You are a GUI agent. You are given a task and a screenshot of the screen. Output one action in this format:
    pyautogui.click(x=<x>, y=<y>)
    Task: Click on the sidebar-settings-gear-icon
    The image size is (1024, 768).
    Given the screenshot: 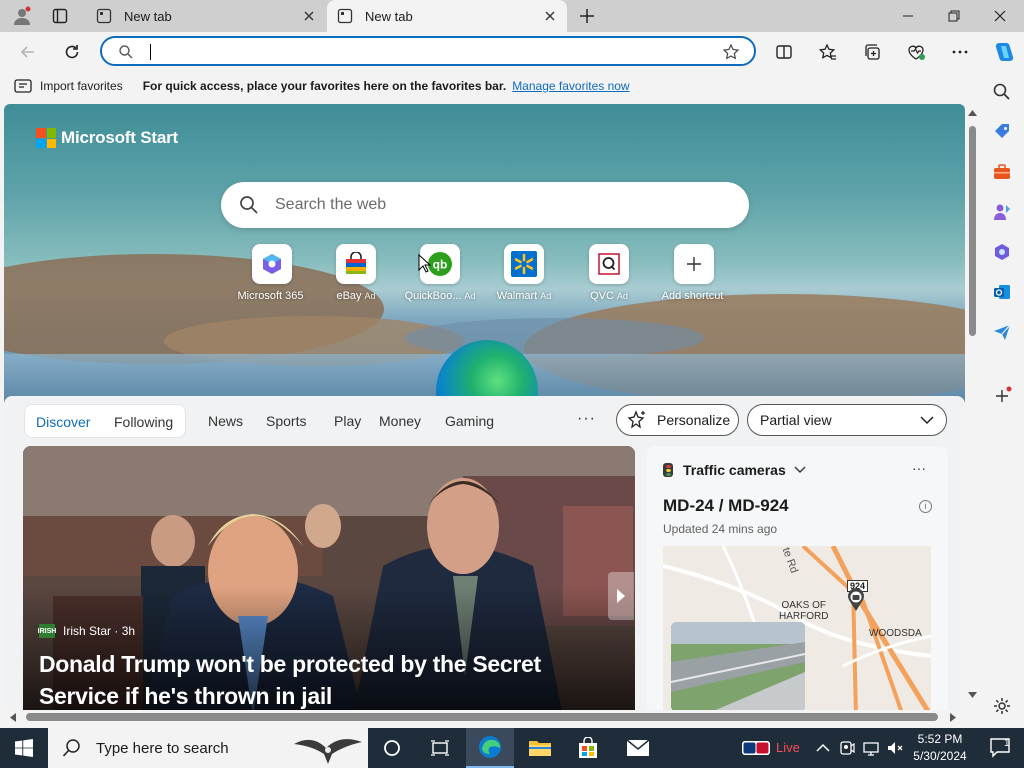 What is the action you would take?
    pyautogui.click(x=1002, y=706)
    